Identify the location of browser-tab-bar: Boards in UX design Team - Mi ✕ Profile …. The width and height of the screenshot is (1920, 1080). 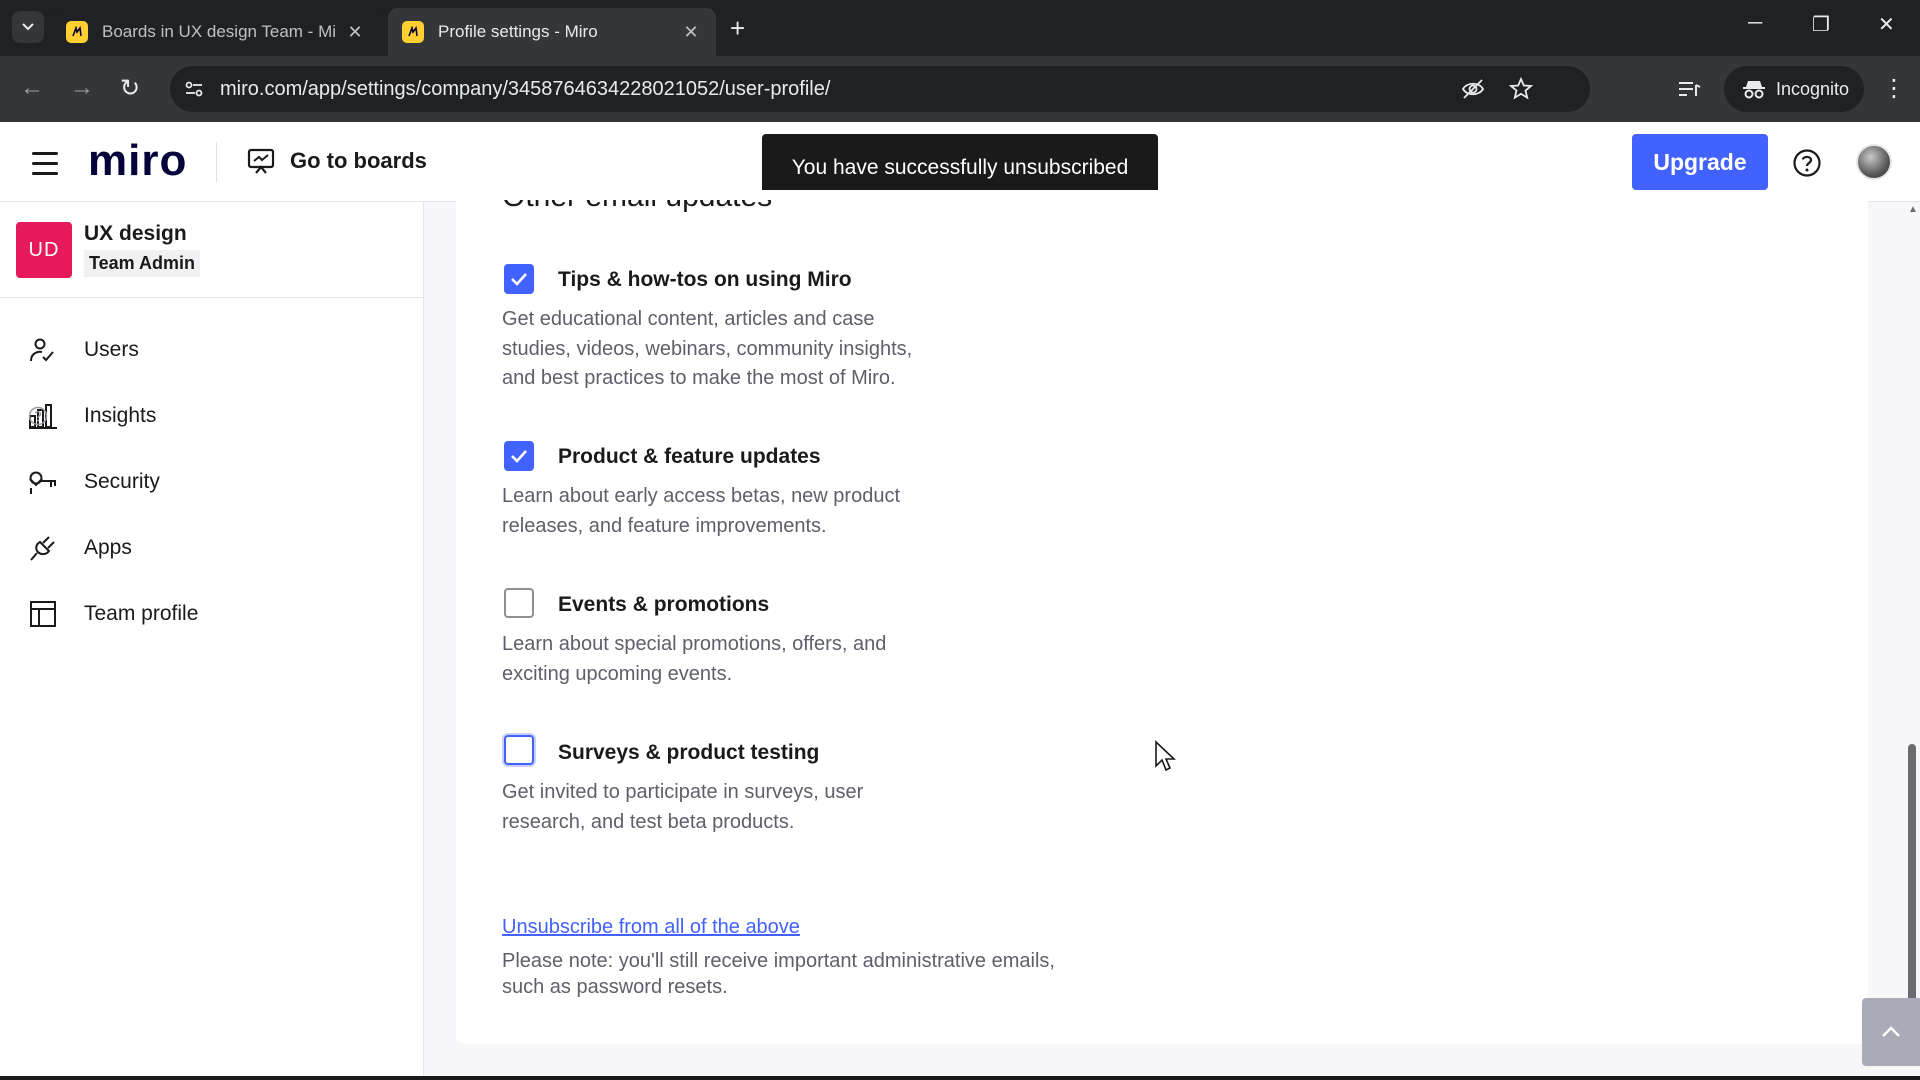
(960, 28).